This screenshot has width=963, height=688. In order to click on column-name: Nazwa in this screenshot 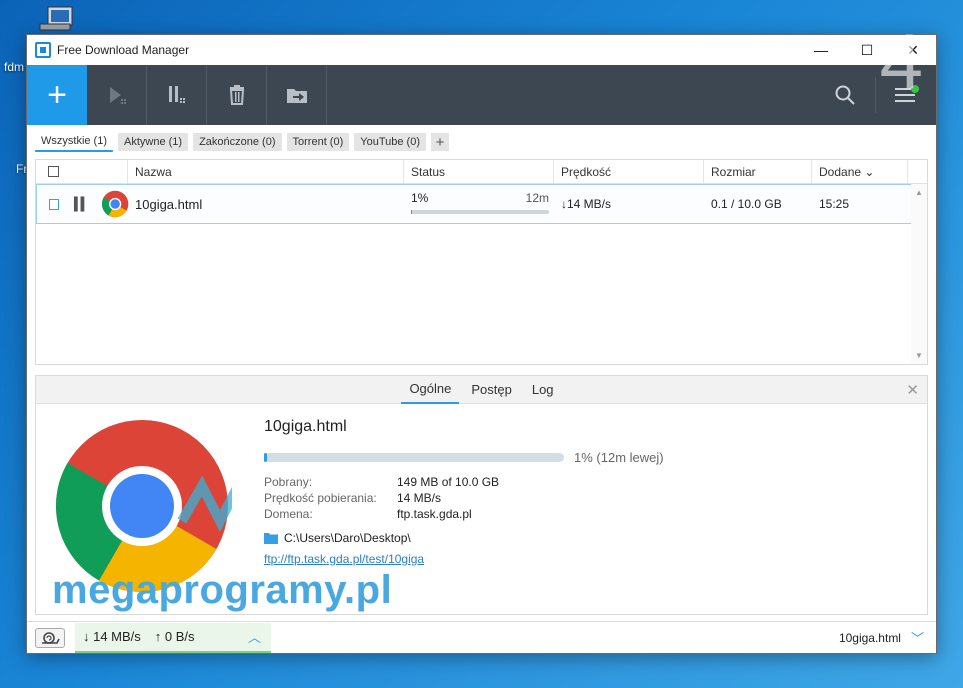, I will do `click(266, 171)`.